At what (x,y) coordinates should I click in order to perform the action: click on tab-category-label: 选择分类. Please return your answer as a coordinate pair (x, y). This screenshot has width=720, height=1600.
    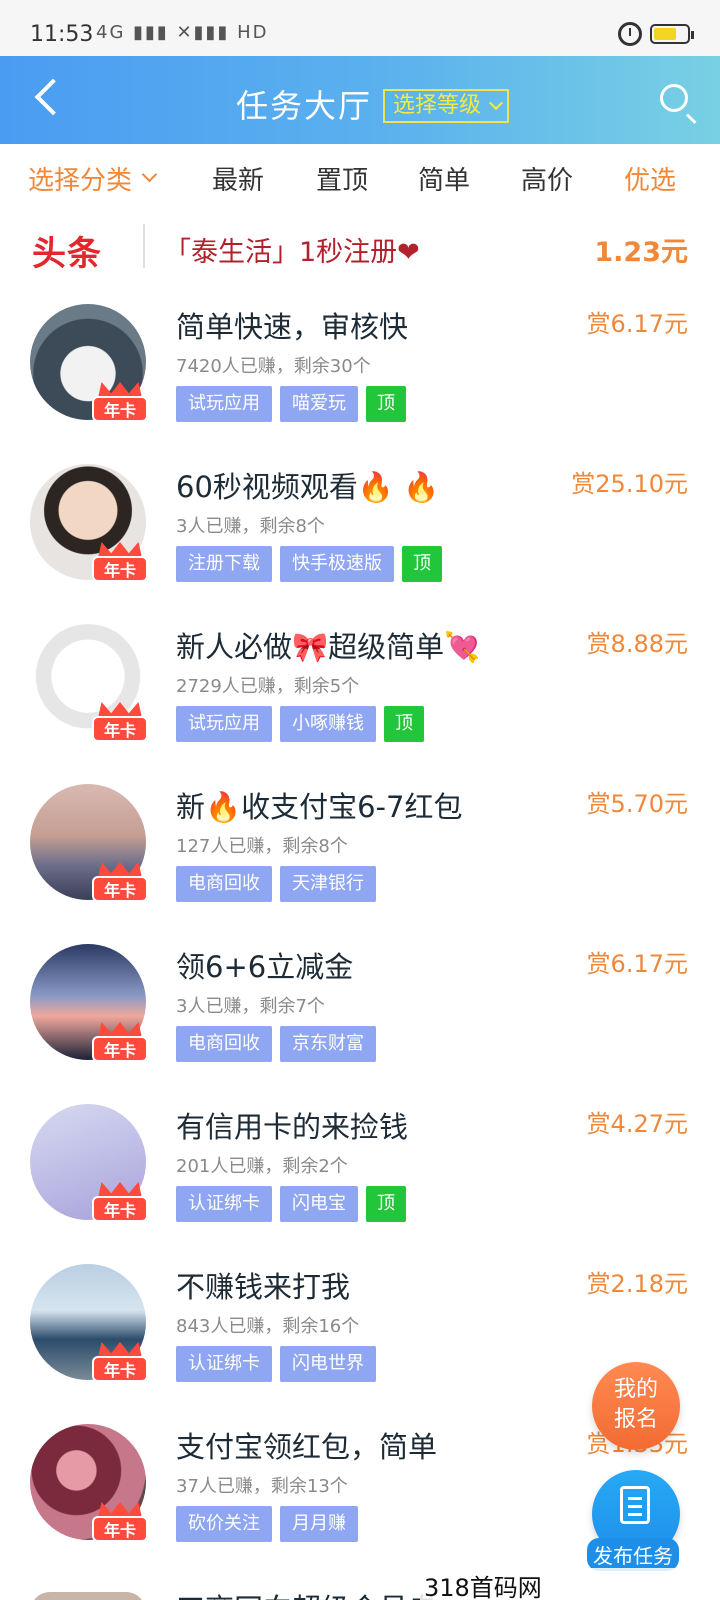
    Looking at the image, I should click on (80, 181).